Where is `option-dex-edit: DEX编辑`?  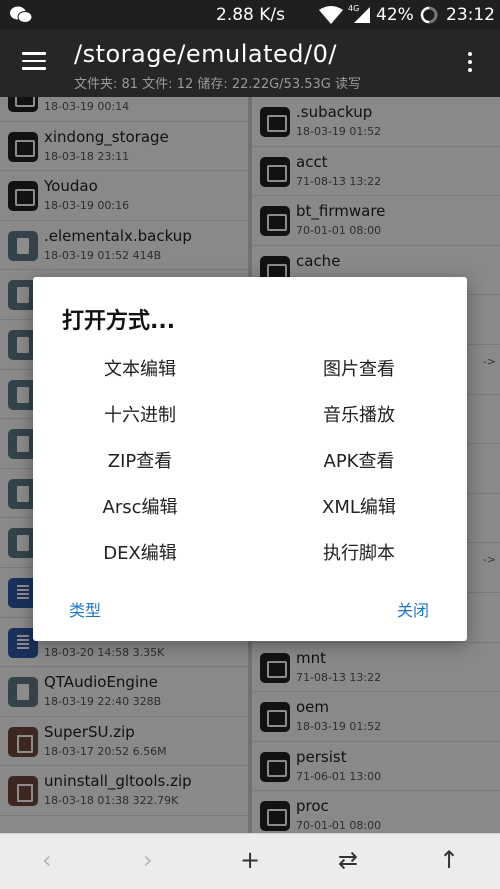 option-dex-edit: DEX编辑 is located at coordinates (140, 552).